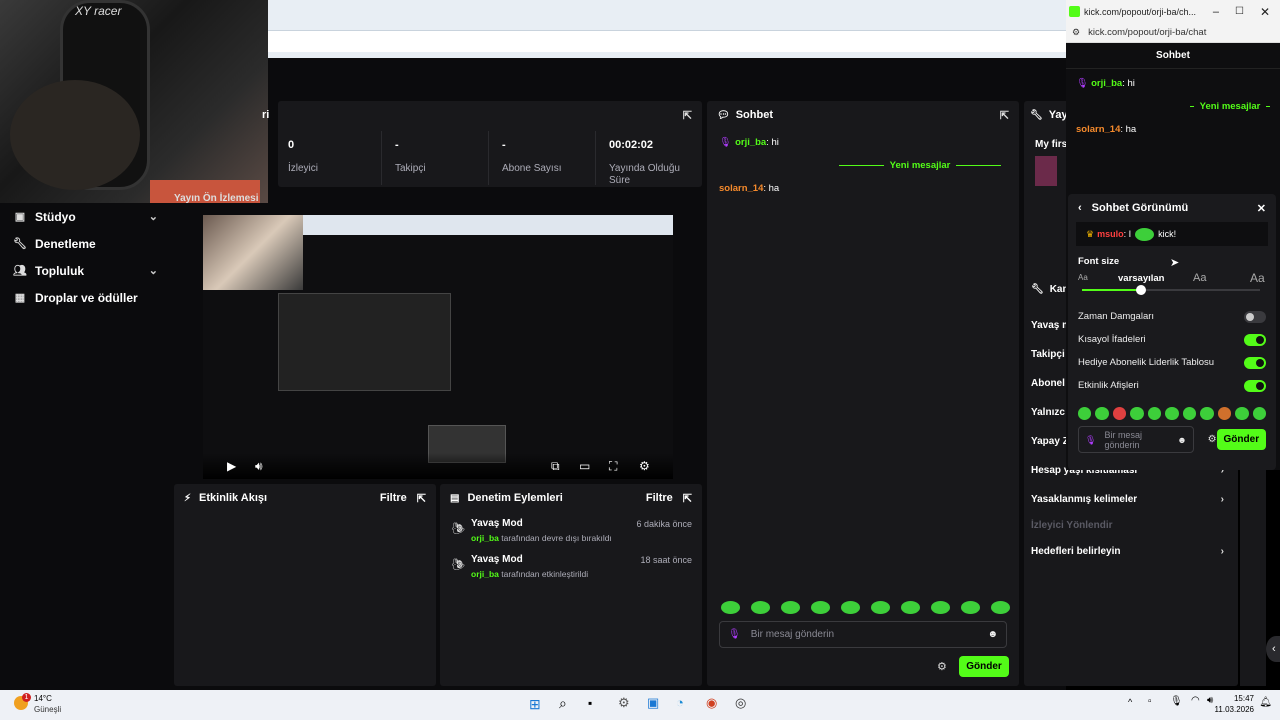 The image size is (1280, 720). What do you see at coordinates (85, 297) in the screenshot?
I see `nav-item-drops: ▦ Droplar ve ödüller` at bounding box center [85, 297].